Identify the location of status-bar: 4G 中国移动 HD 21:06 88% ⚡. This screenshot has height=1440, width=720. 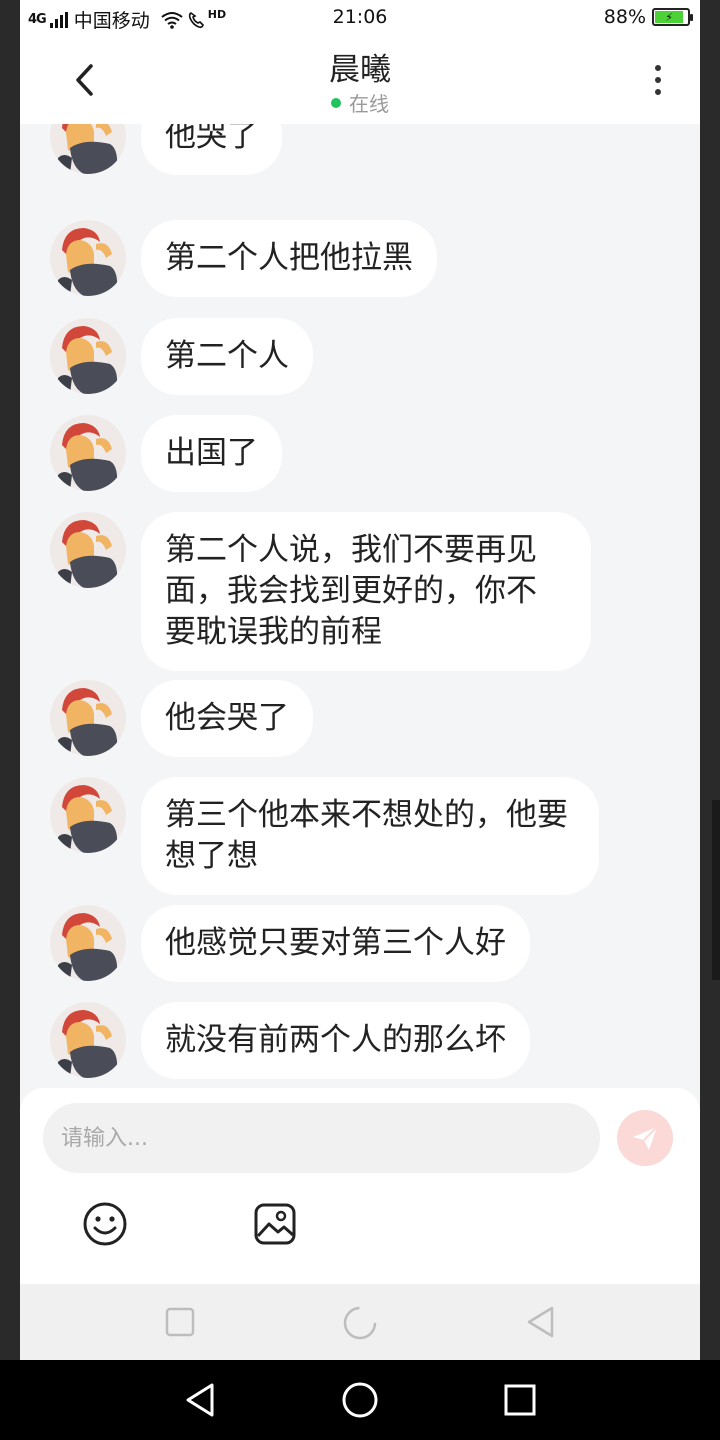
(360, 18).